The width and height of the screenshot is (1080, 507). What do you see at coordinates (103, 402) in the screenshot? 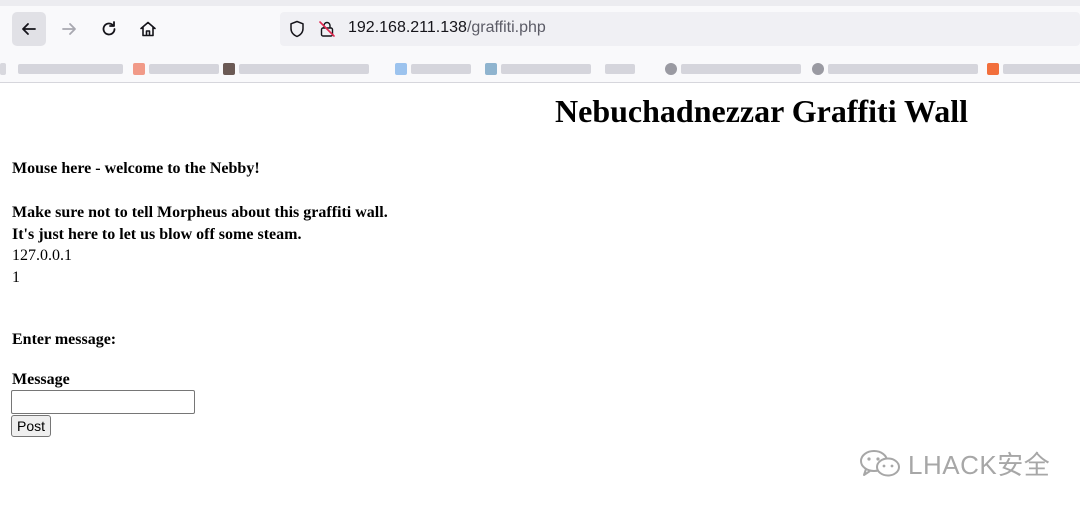
I see `message-input` at bounding box center [103, 402].